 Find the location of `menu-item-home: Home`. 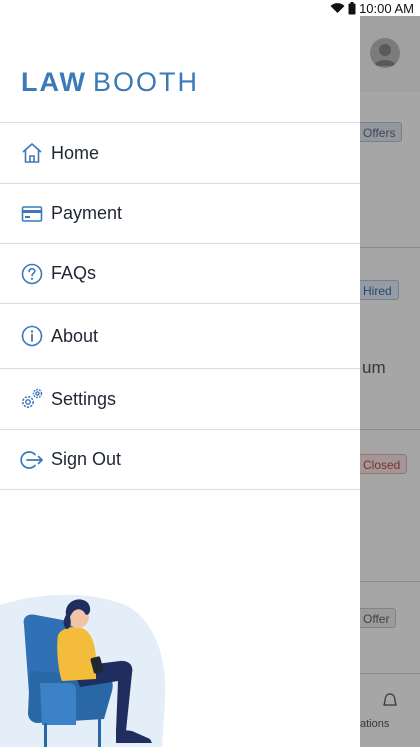

menu-item-home: Home is located at coordinates (180, 152).